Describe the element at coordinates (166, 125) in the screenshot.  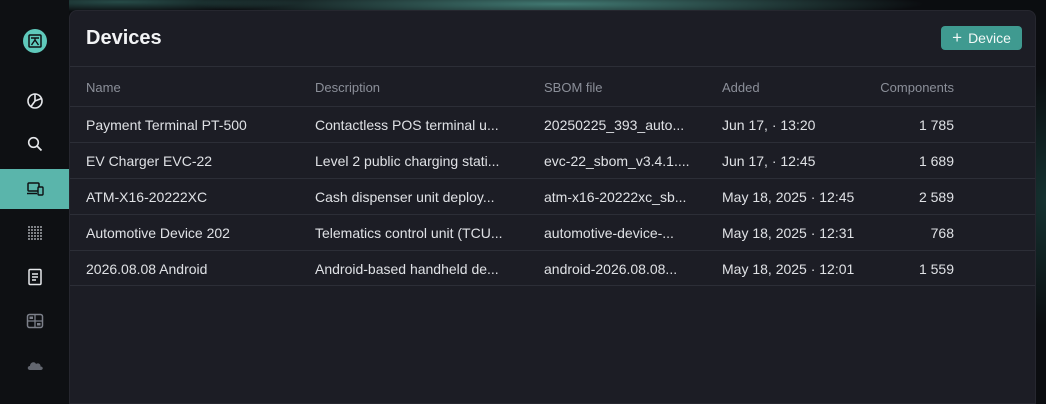
I see `device-name: Payment Terminal PT-500` at that location.